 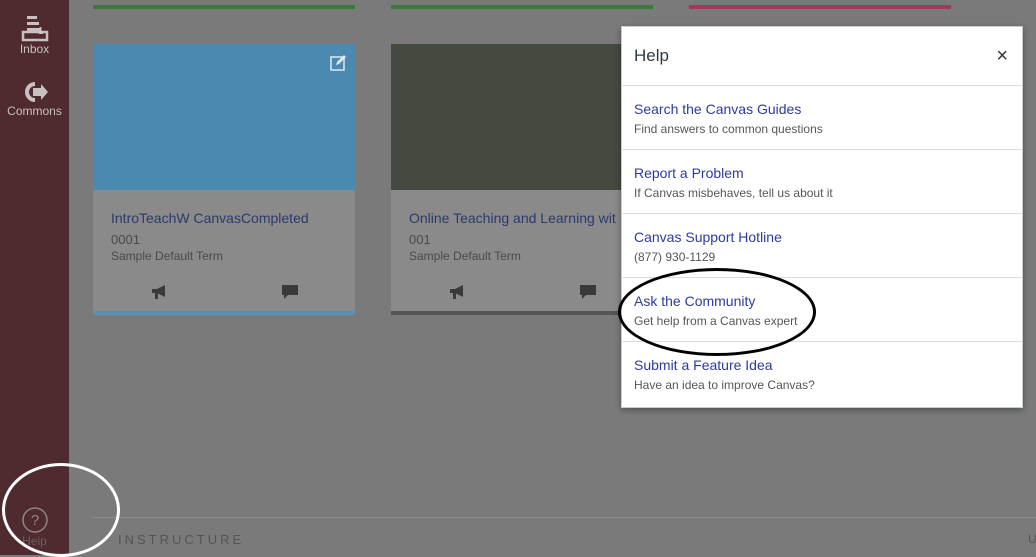 What do you see at coordinates (338, 63) in the screenshot?
I see `edit-icon` at bounding box center [338, 63].